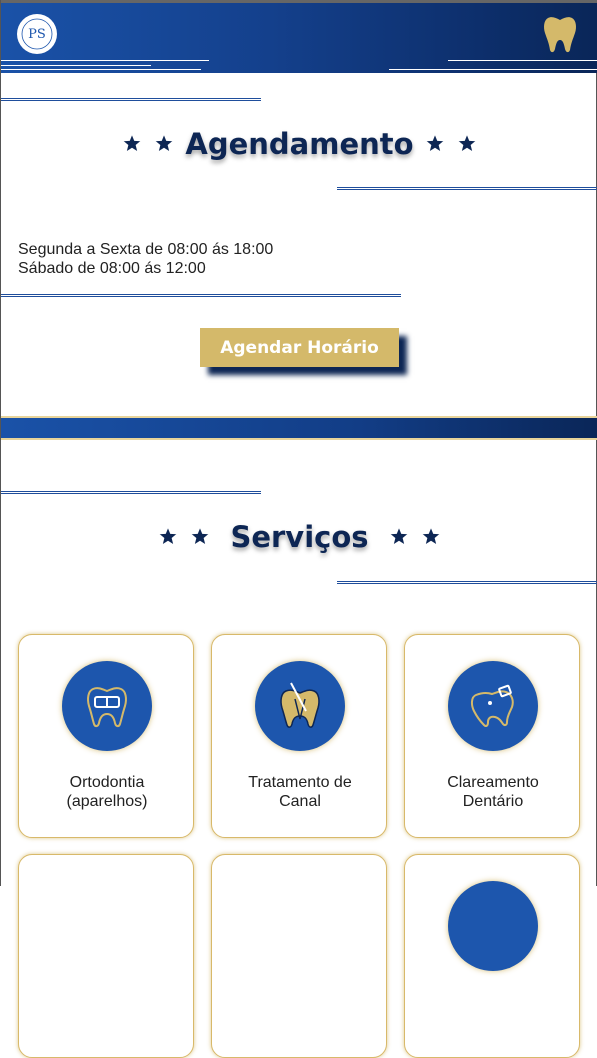 The width and height of the screenshot is (597, 1058). Describe the element at coordinates (493, 792) in the screenshot. I see `service-label: Clareamento Dentário` at that location.